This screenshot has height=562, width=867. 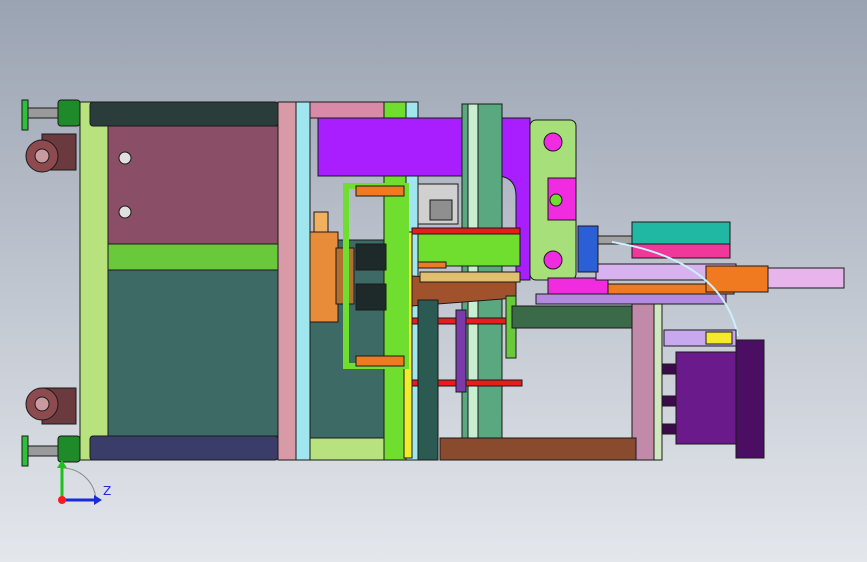 I want to click on frame-rail-top, so click(x=184, y=114).